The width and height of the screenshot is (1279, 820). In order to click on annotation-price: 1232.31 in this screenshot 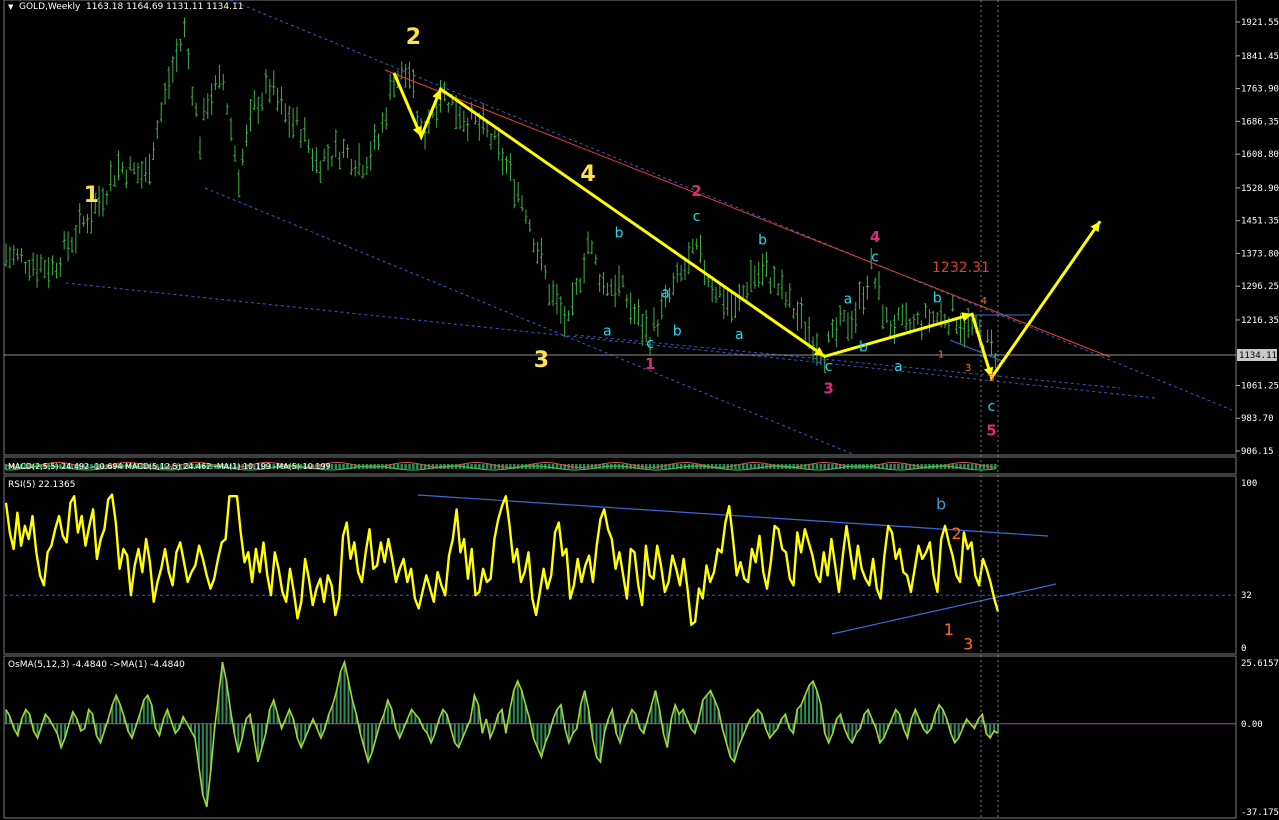, I will do `click(961, 268)`.